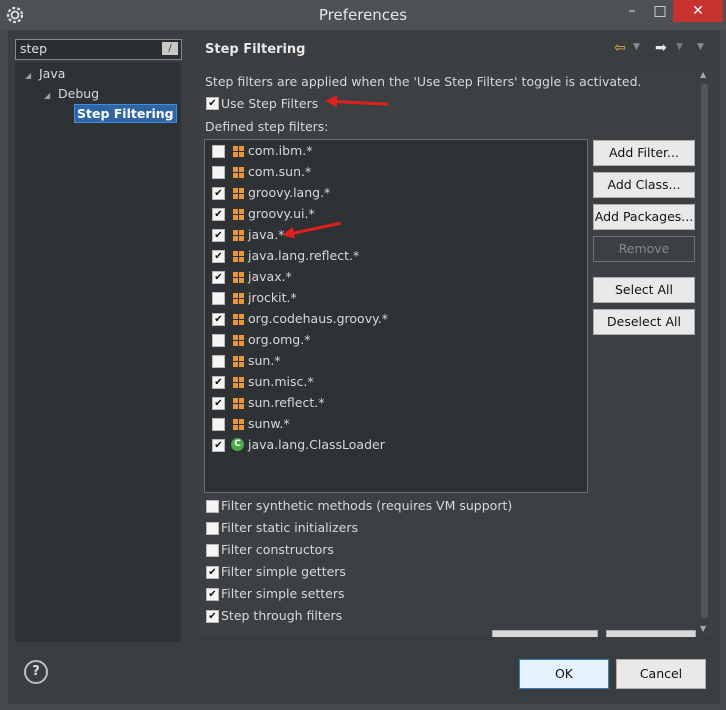 The height and width of the screenshot is (710, 726). What do you see at coordinates (283, 571) in the screenshot?
I see `option-label: Filter simple getters` at bounding box center [283, 571].